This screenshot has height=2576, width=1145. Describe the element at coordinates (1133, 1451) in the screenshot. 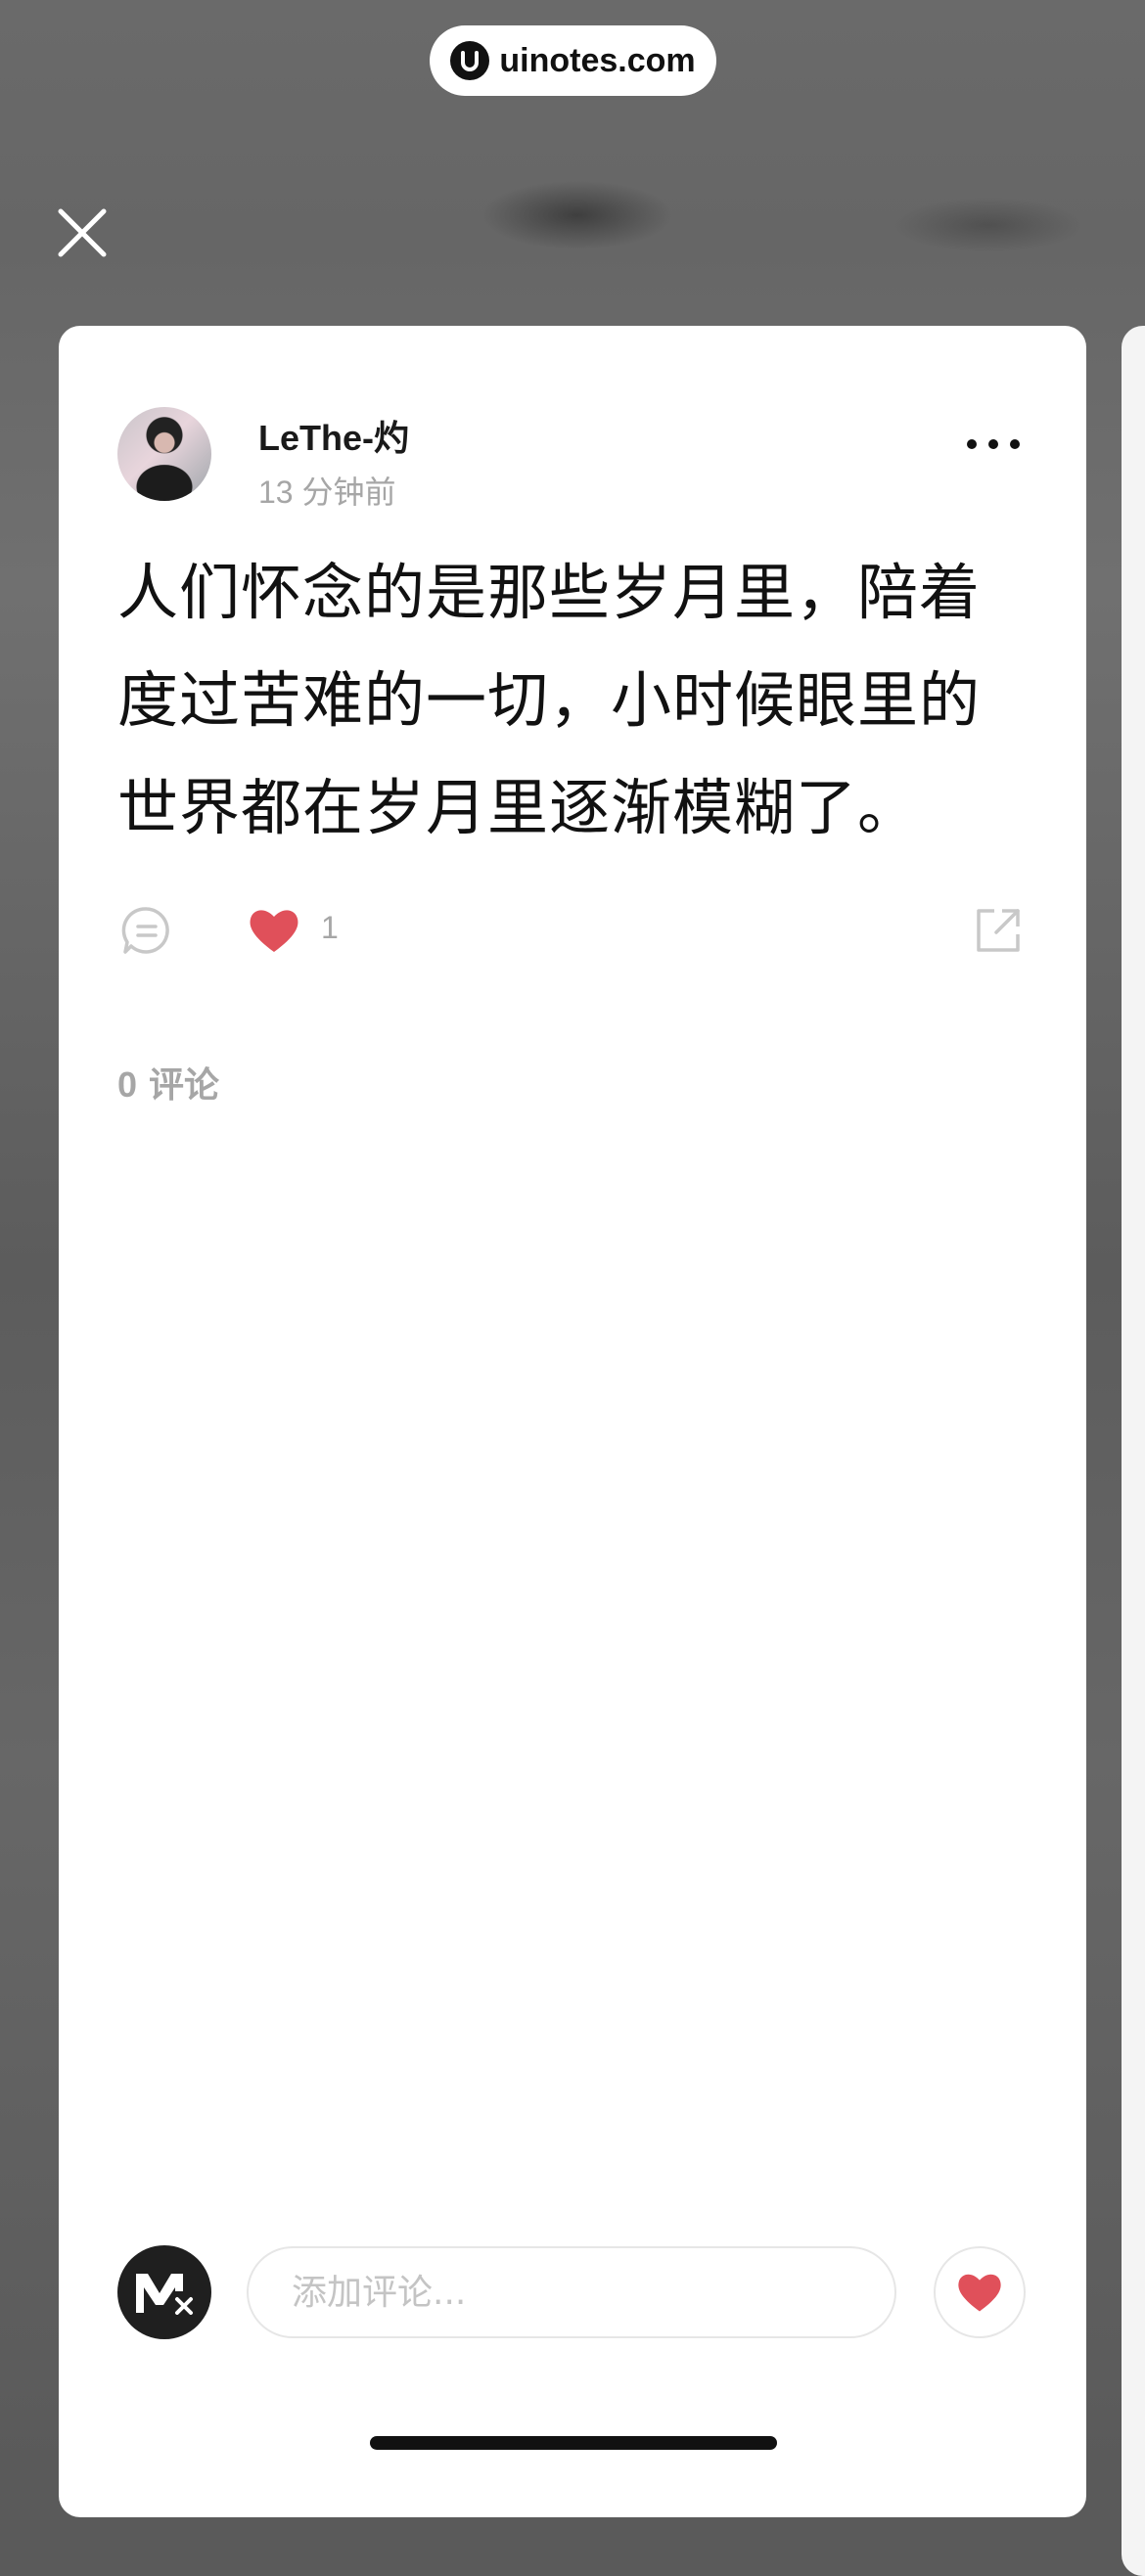

I see `next-card-peek` at that location.